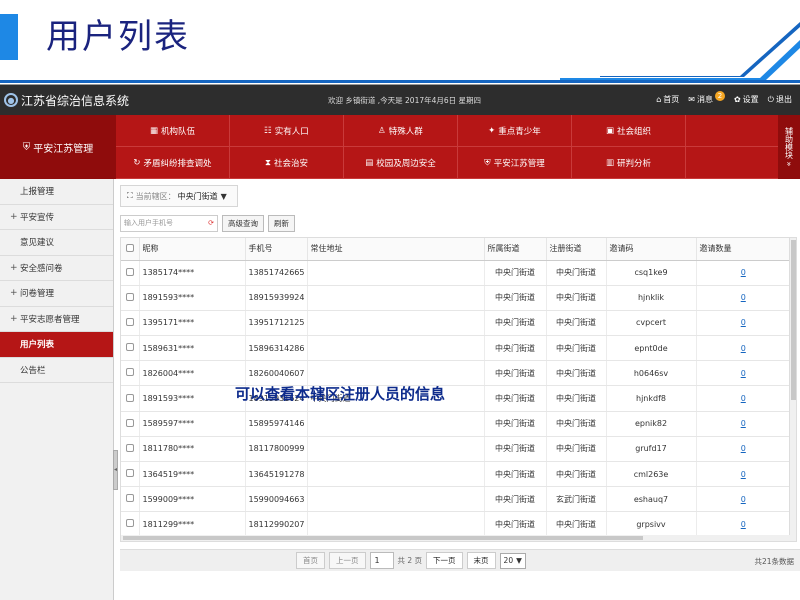  I want to click on col-invite-code: 邀请码, so click(651, 249).